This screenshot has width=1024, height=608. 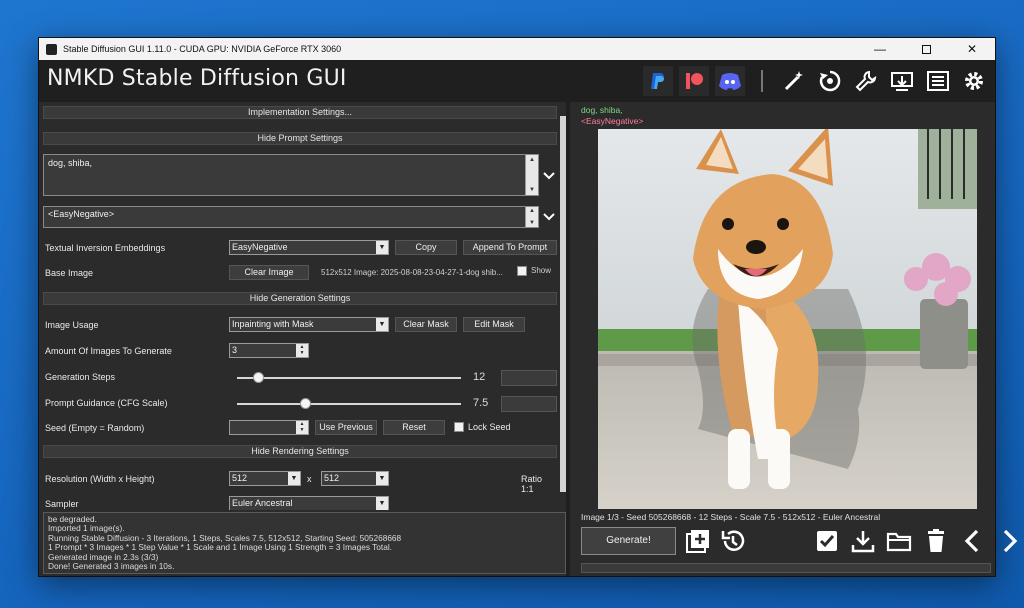 I want to click on save-download-icon, so click(x=863, y=542).